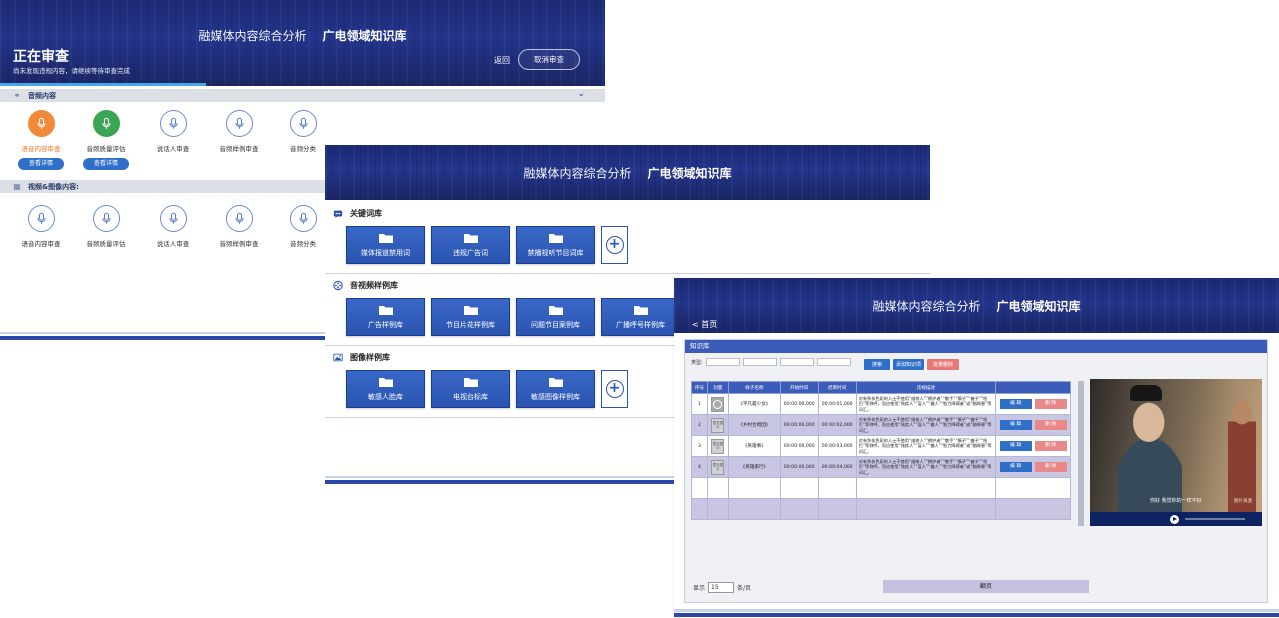  What do you see at coordinates (555, 389) in the screenshot?
I see `library-card: 敏感图像样例库` at bounding box center [555, 389].